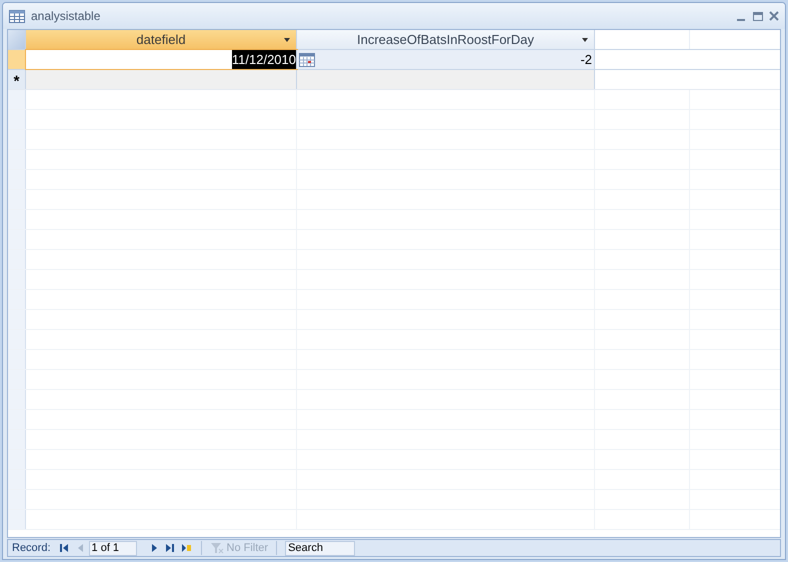 Image resolution: width=788 pixels, height=562 pixels. What do you see at coordinates (17, 16) in the screenshot?
I see `table-icon` at bounding box center [17, 16].